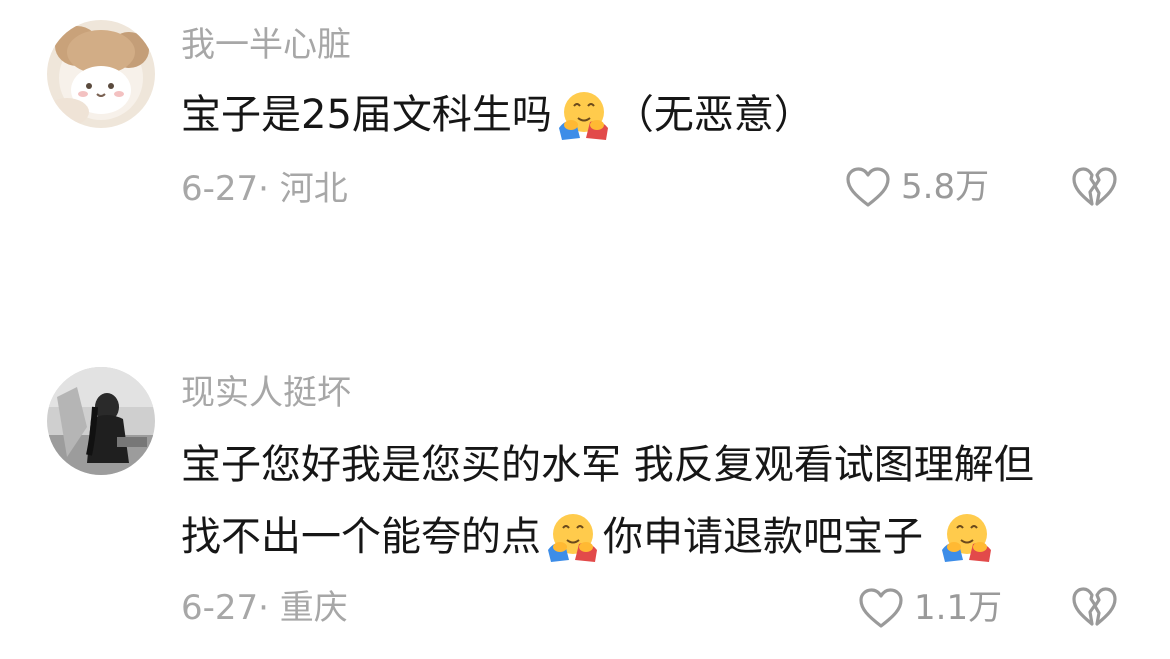  Describe the element at coordinates (266, 393) in the screenshot. I see `username: 现实人挺坏` at that location.